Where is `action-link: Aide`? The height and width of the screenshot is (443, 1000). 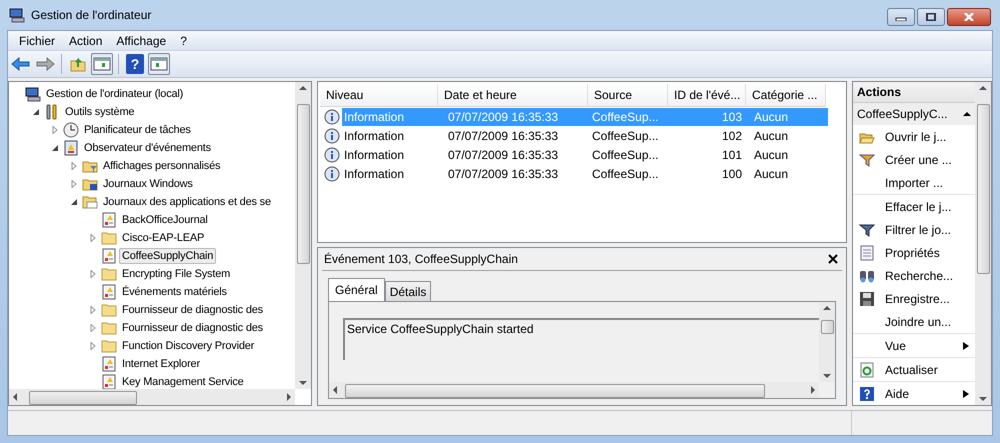
action-link: Aide is located at coordinates (919, 393).